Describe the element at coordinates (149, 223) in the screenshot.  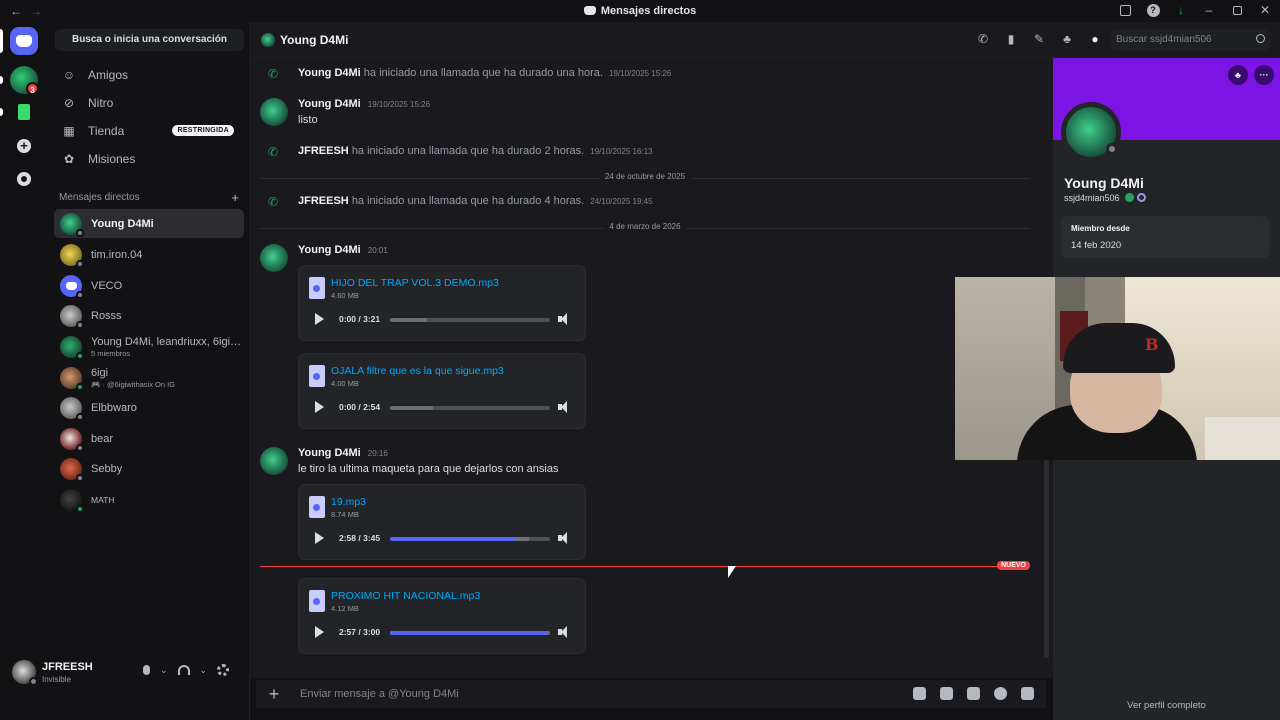
I see `dm-item: Young D4Mi` at that location.